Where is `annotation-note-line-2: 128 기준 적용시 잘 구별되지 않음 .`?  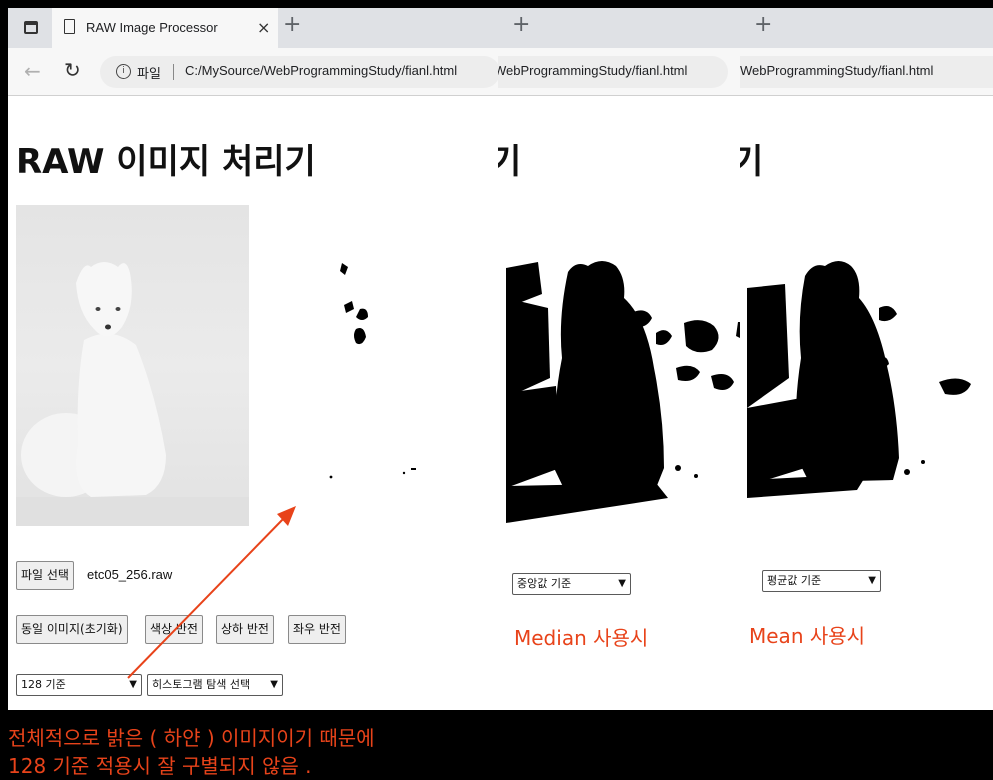
annotation-note-line-2: 128 기준 적용시 잘 구별되지 않음 . is located at coordinates (160, 766).